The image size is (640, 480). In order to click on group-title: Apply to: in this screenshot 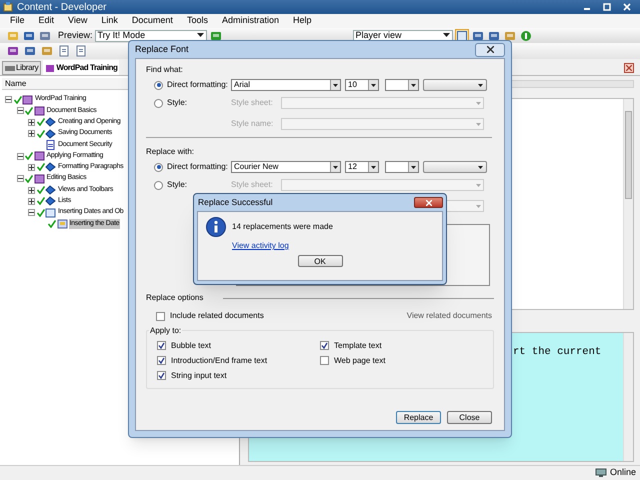, I will do `click(165, 331)`.